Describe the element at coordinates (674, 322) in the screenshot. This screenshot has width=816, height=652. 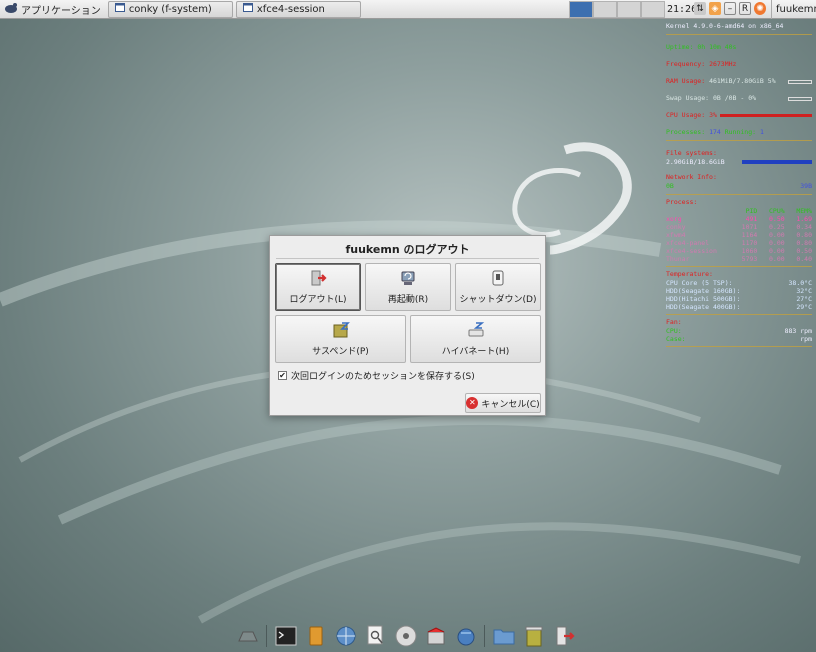
I see `fan-label: Fan:` at that location.